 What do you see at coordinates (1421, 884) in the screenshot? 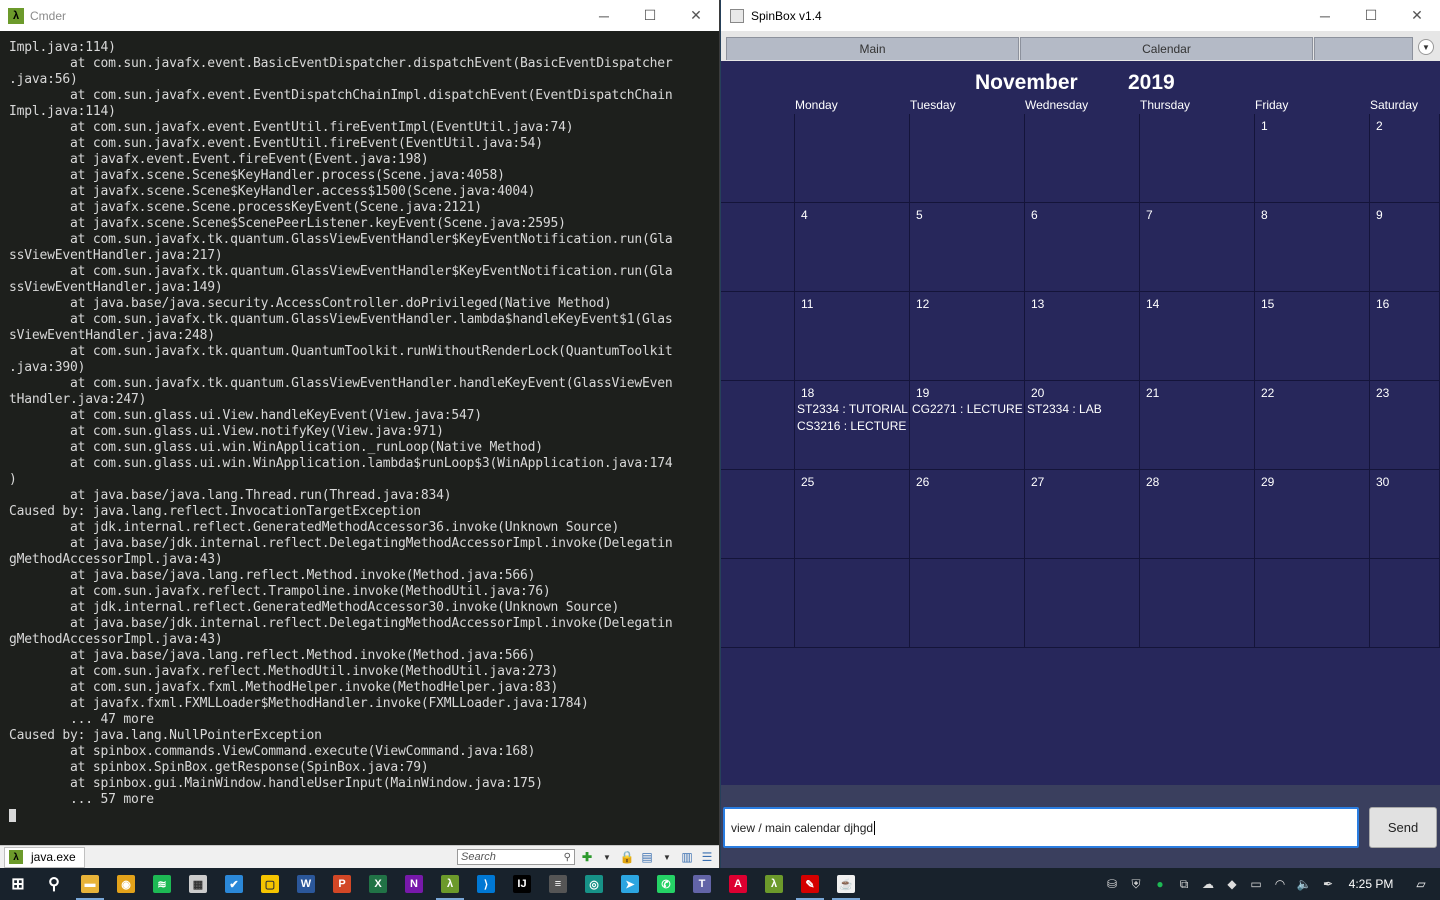
I see `notification-icon: ▱` at bounding box center [1421, 884].